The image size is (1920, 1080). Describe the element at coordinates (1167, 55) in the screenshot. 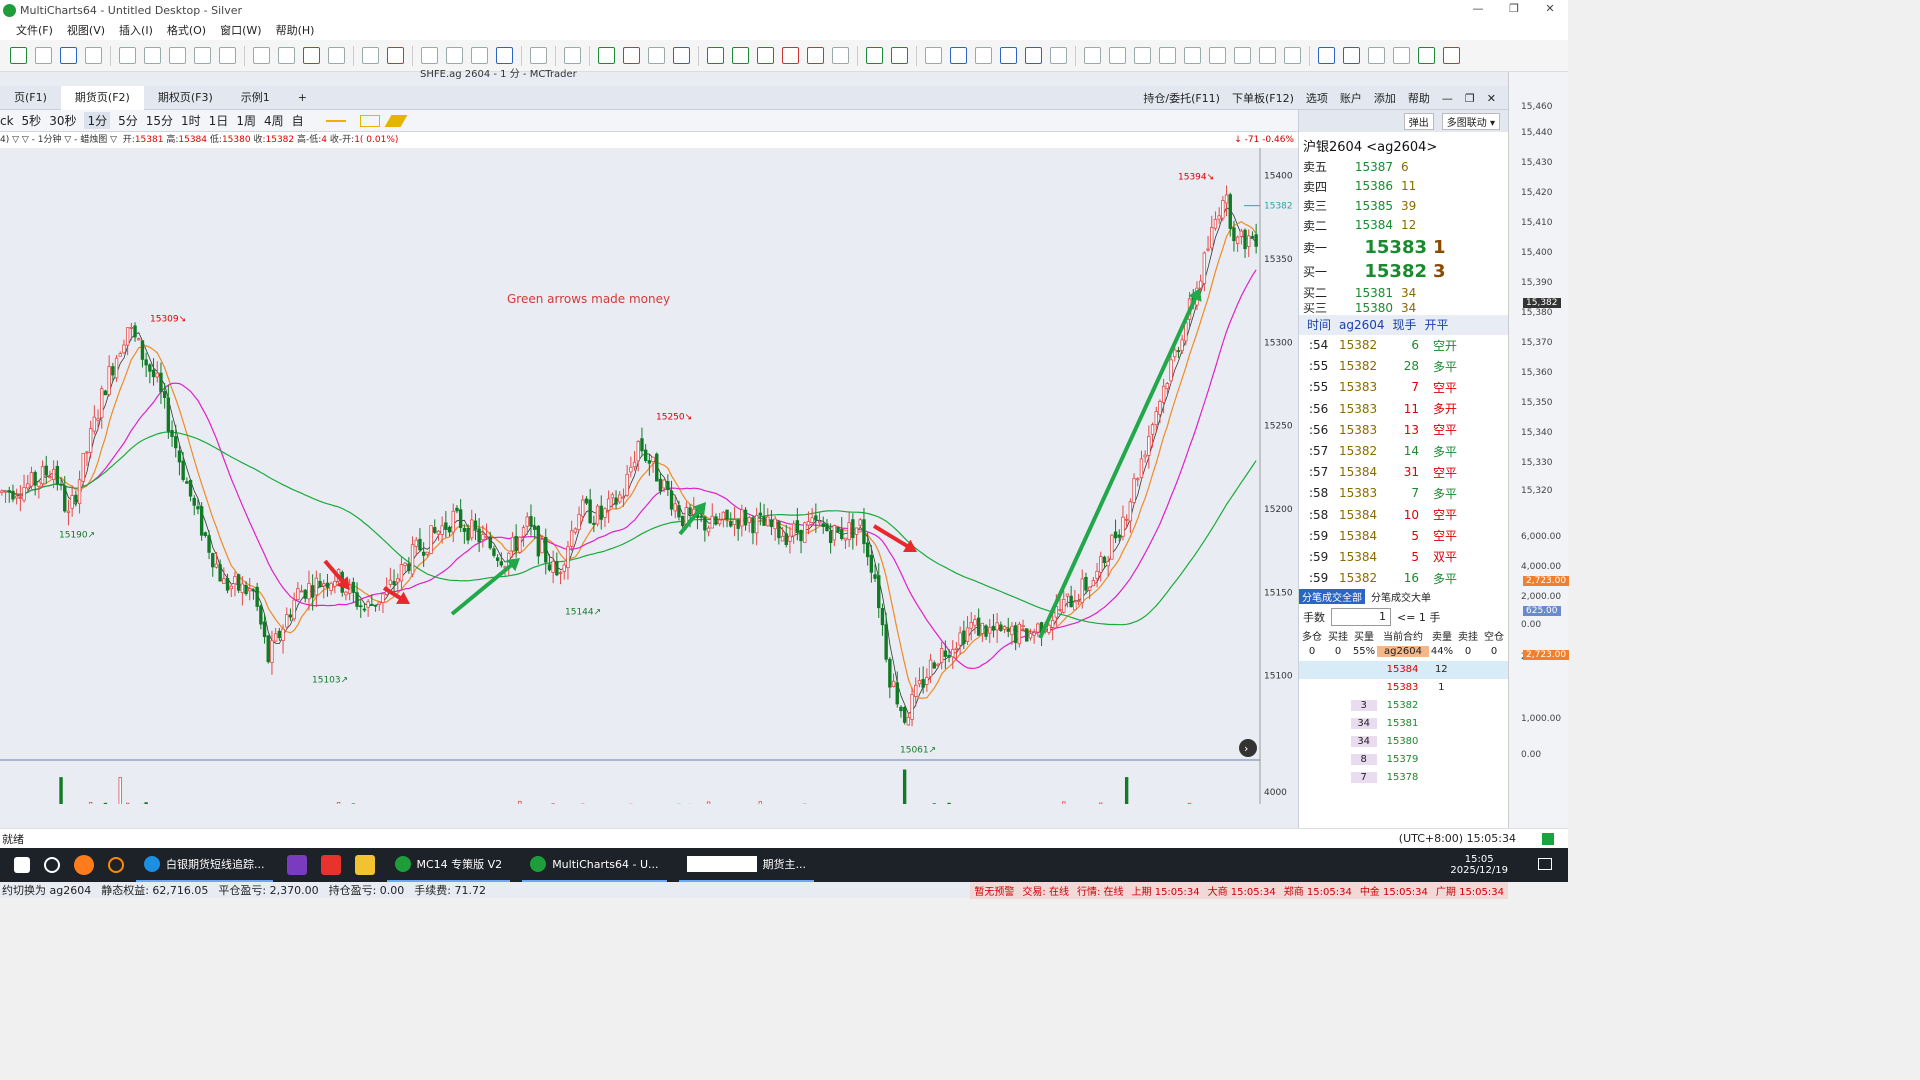

I see `bars-icon` at that location.